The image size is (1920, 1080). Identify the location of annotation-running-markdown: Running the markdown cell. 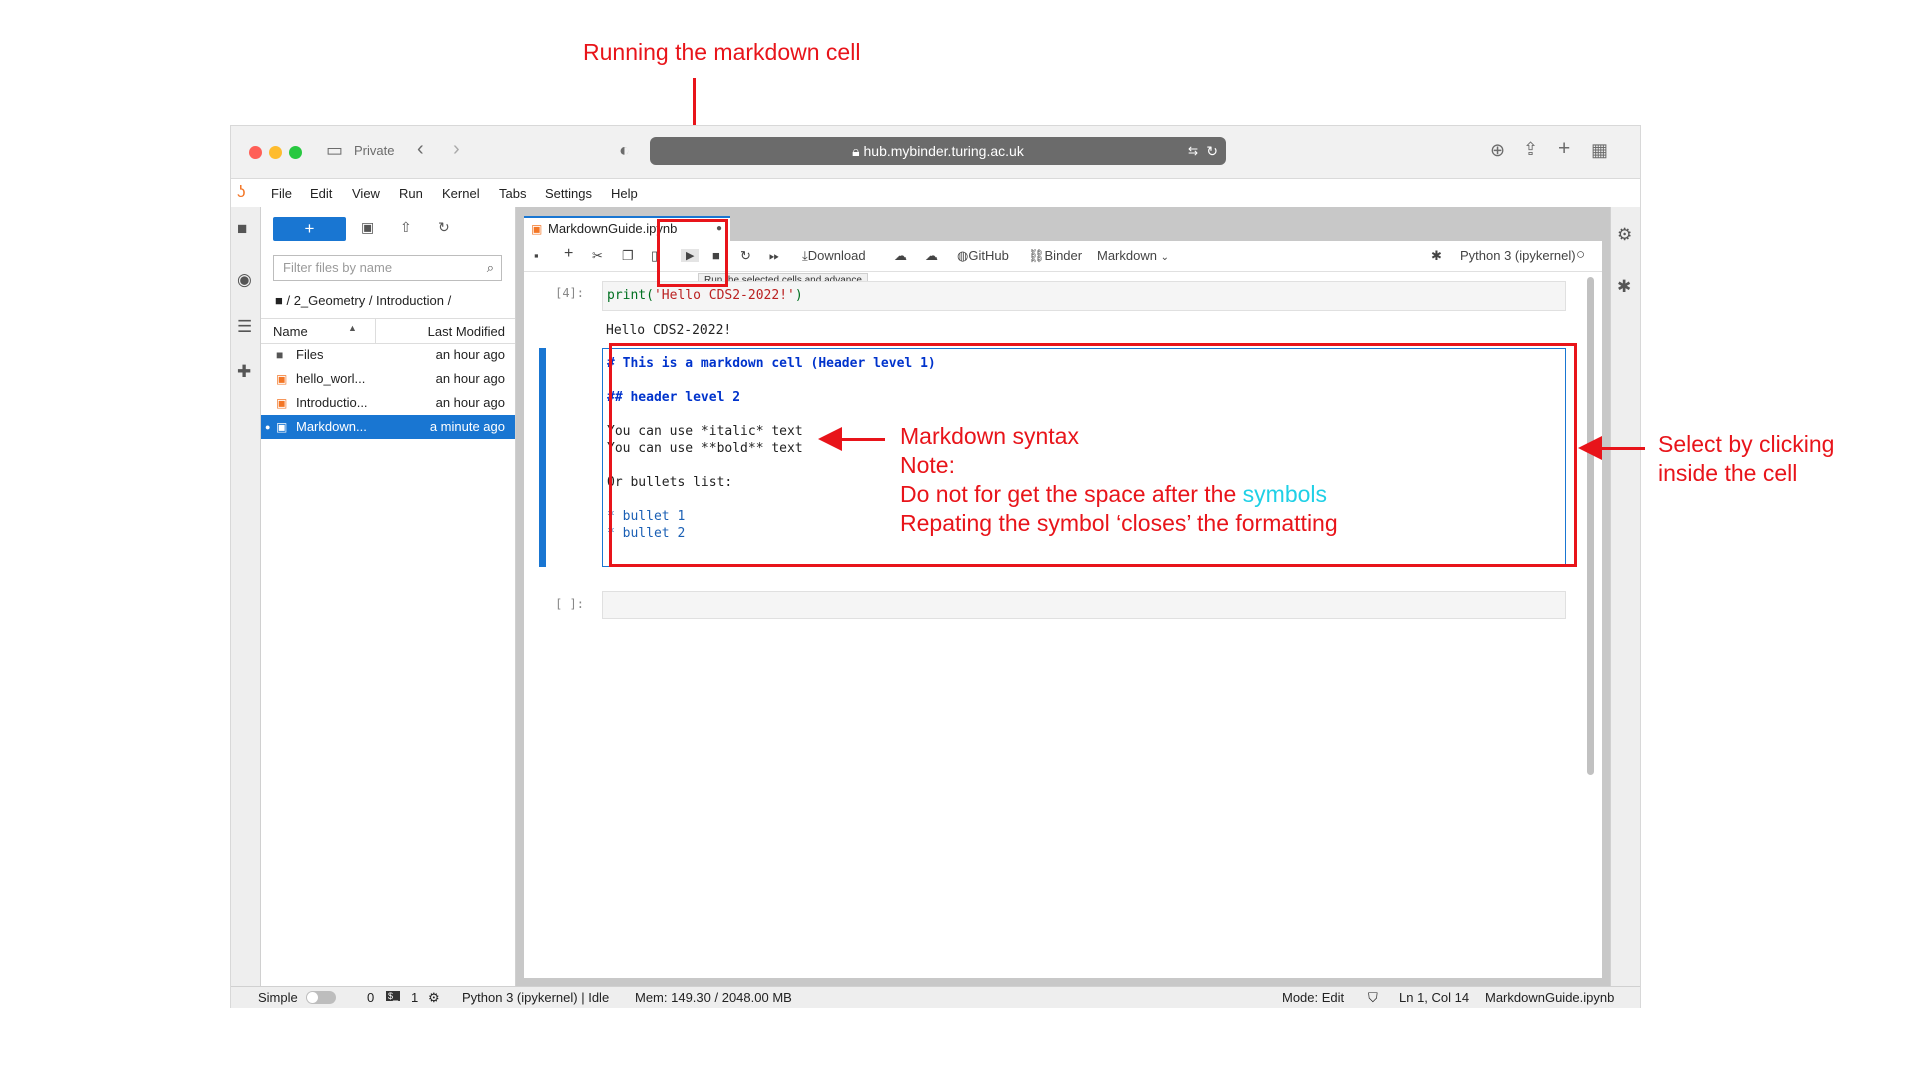
(722, 52).